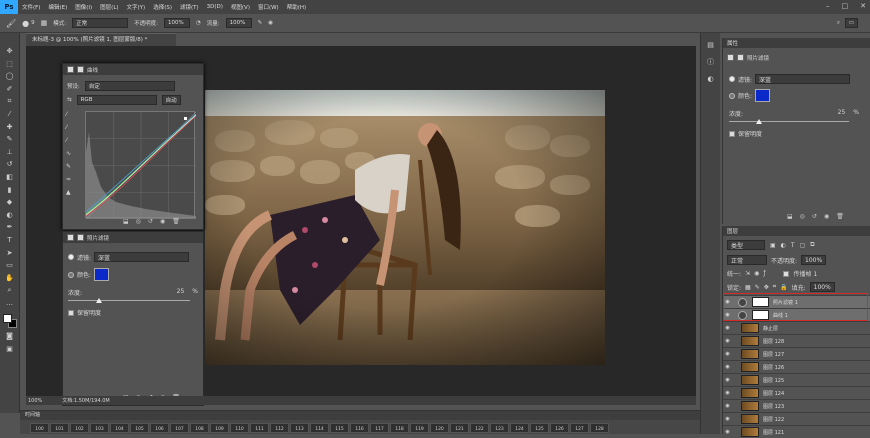 The image size is (870, 438). I want to click on lock-artboard-icon: ⌗, so click(774, 287).